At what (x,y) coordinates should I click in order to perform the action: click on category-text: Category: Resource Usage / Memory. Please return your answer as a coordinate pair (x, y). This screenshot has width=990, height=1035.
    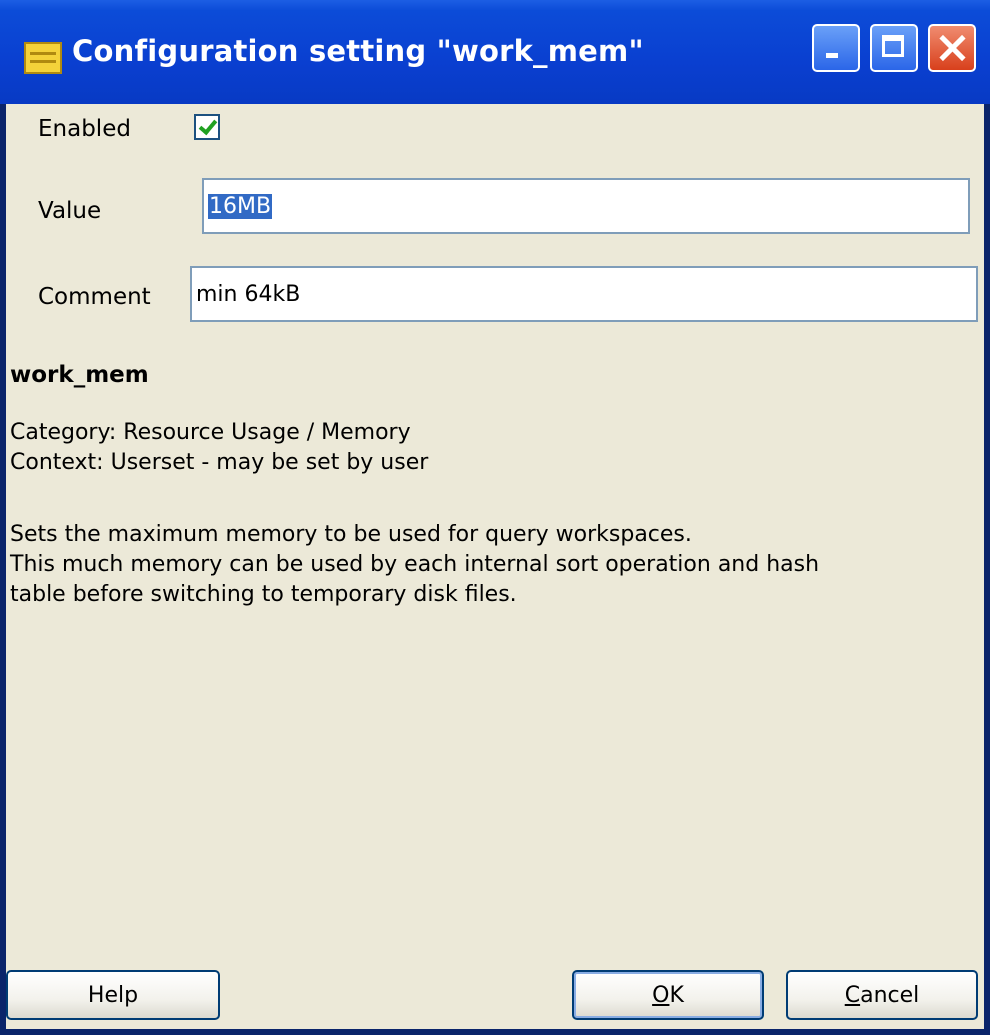
    Looking at the image, I should click on (210, 432).